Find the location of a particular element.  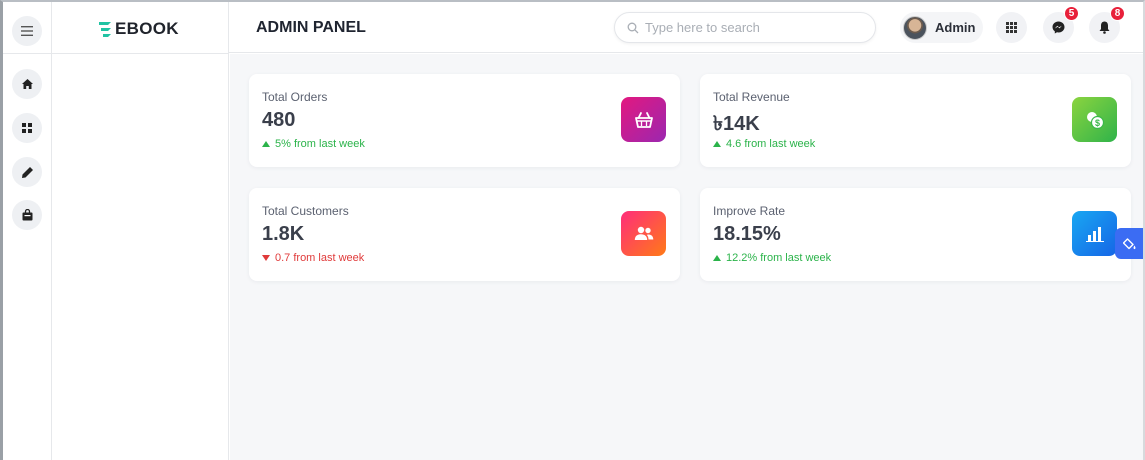

rail-item-shop is located at coordinates (27, 215).